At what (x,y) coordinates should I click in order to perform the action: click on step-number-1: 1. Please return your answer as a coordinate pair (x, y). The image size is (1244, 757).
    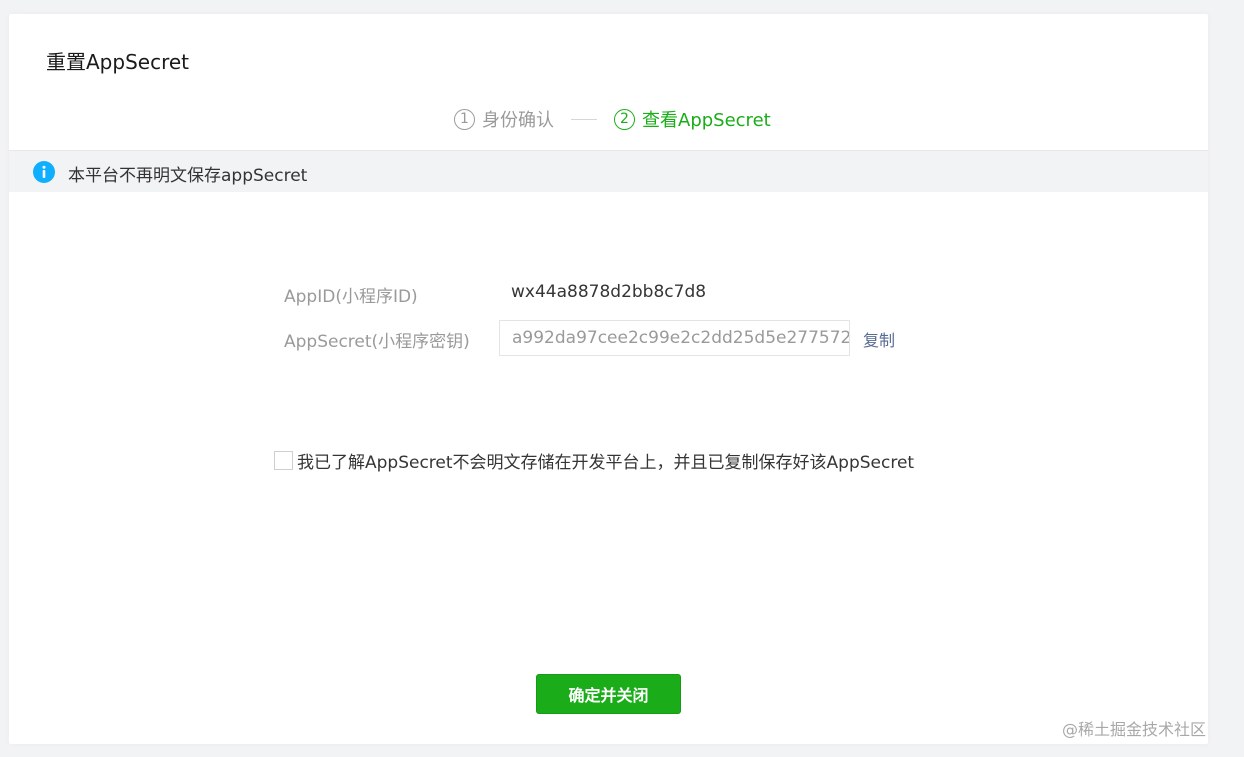
    Looking at the image, I should click on (464, 119).